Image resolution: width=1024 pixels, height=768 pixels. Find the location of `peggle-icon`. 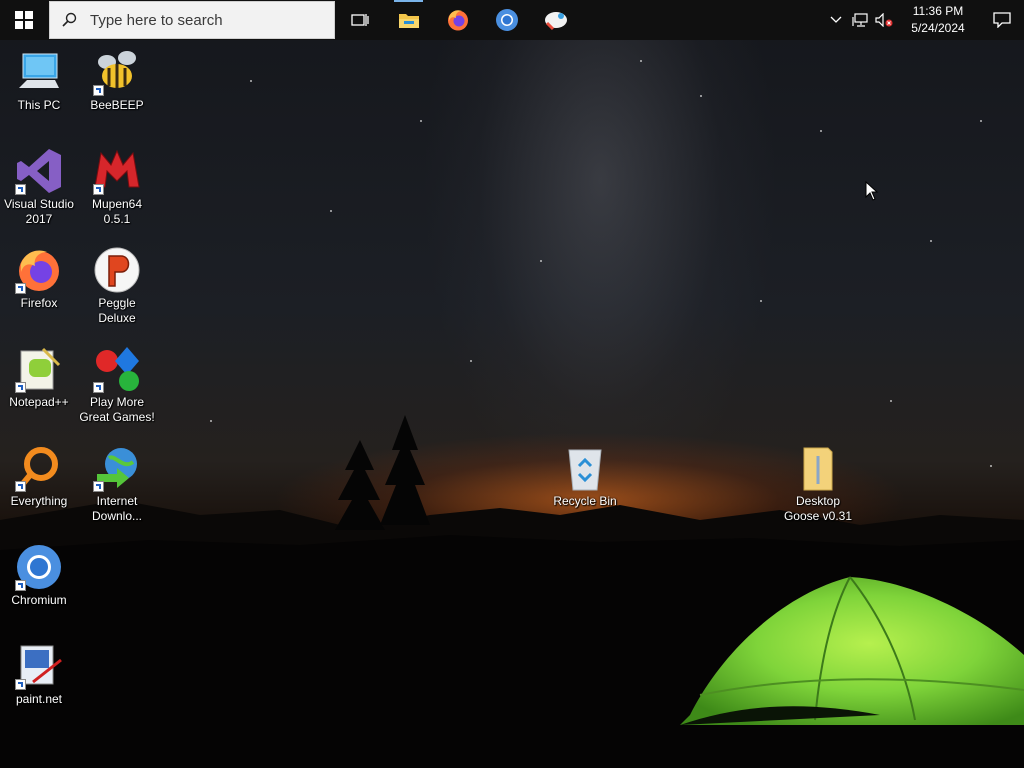

peggle-icon is located at coordinates (117, 270).